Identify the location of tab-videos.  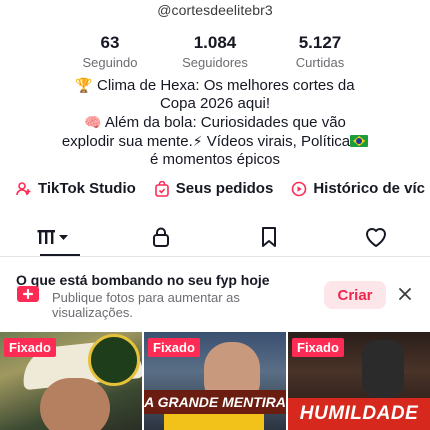
(54, 239).